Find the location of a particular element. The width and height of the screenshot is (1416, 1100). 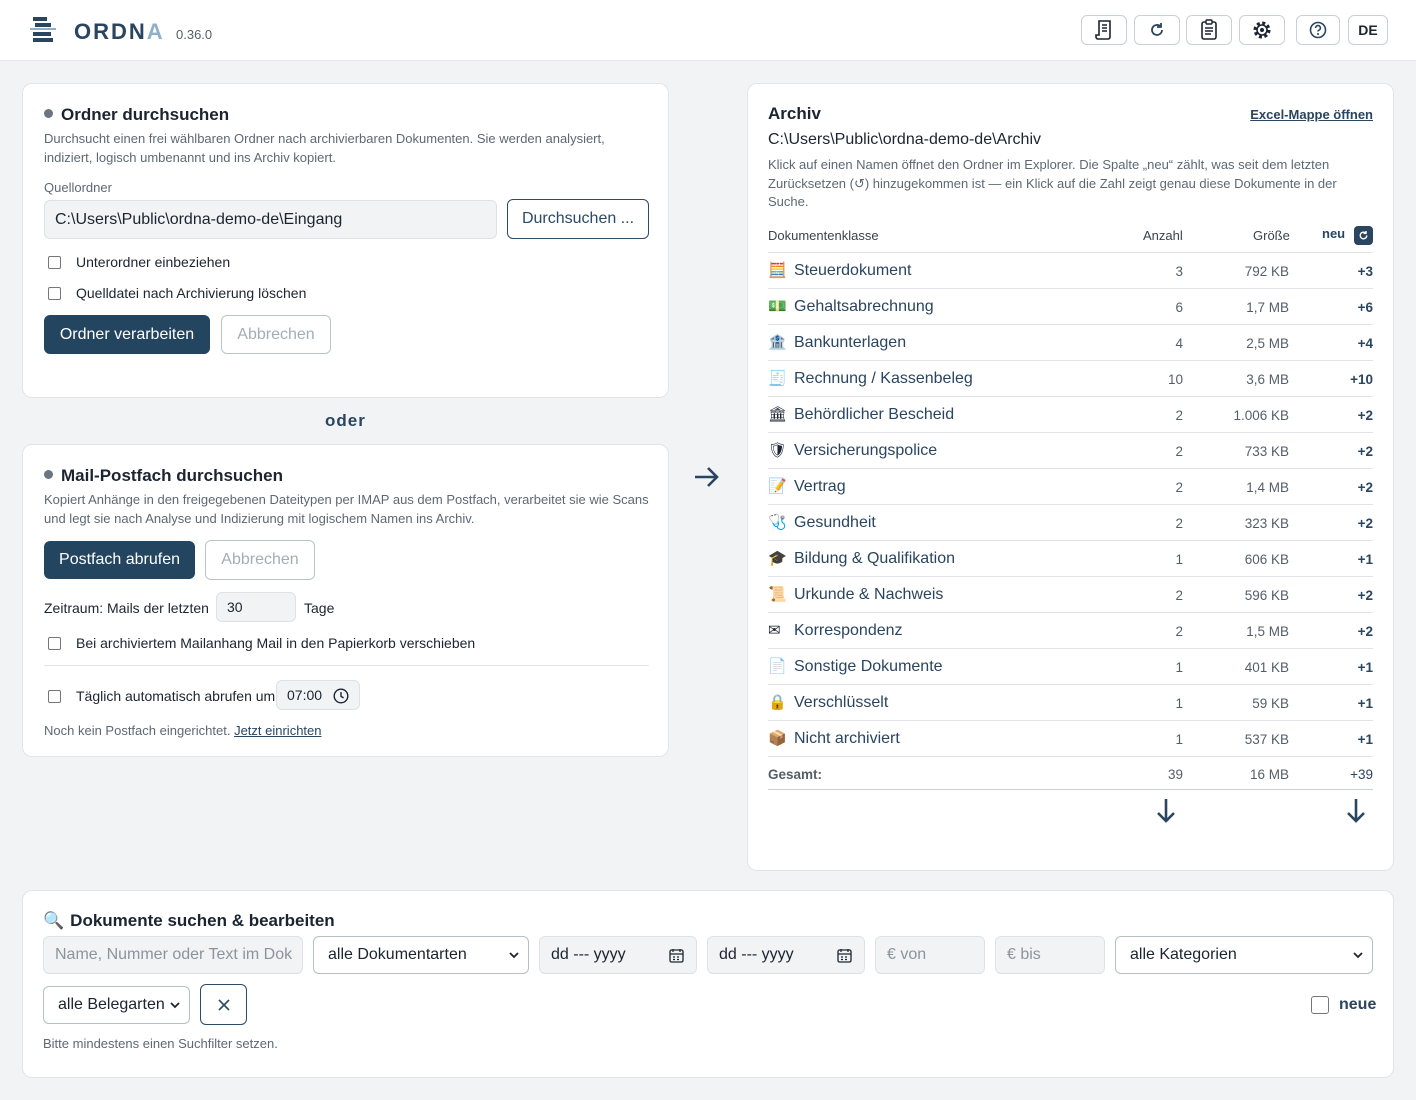

reset-new-button is located at coordinates (1363, 235).